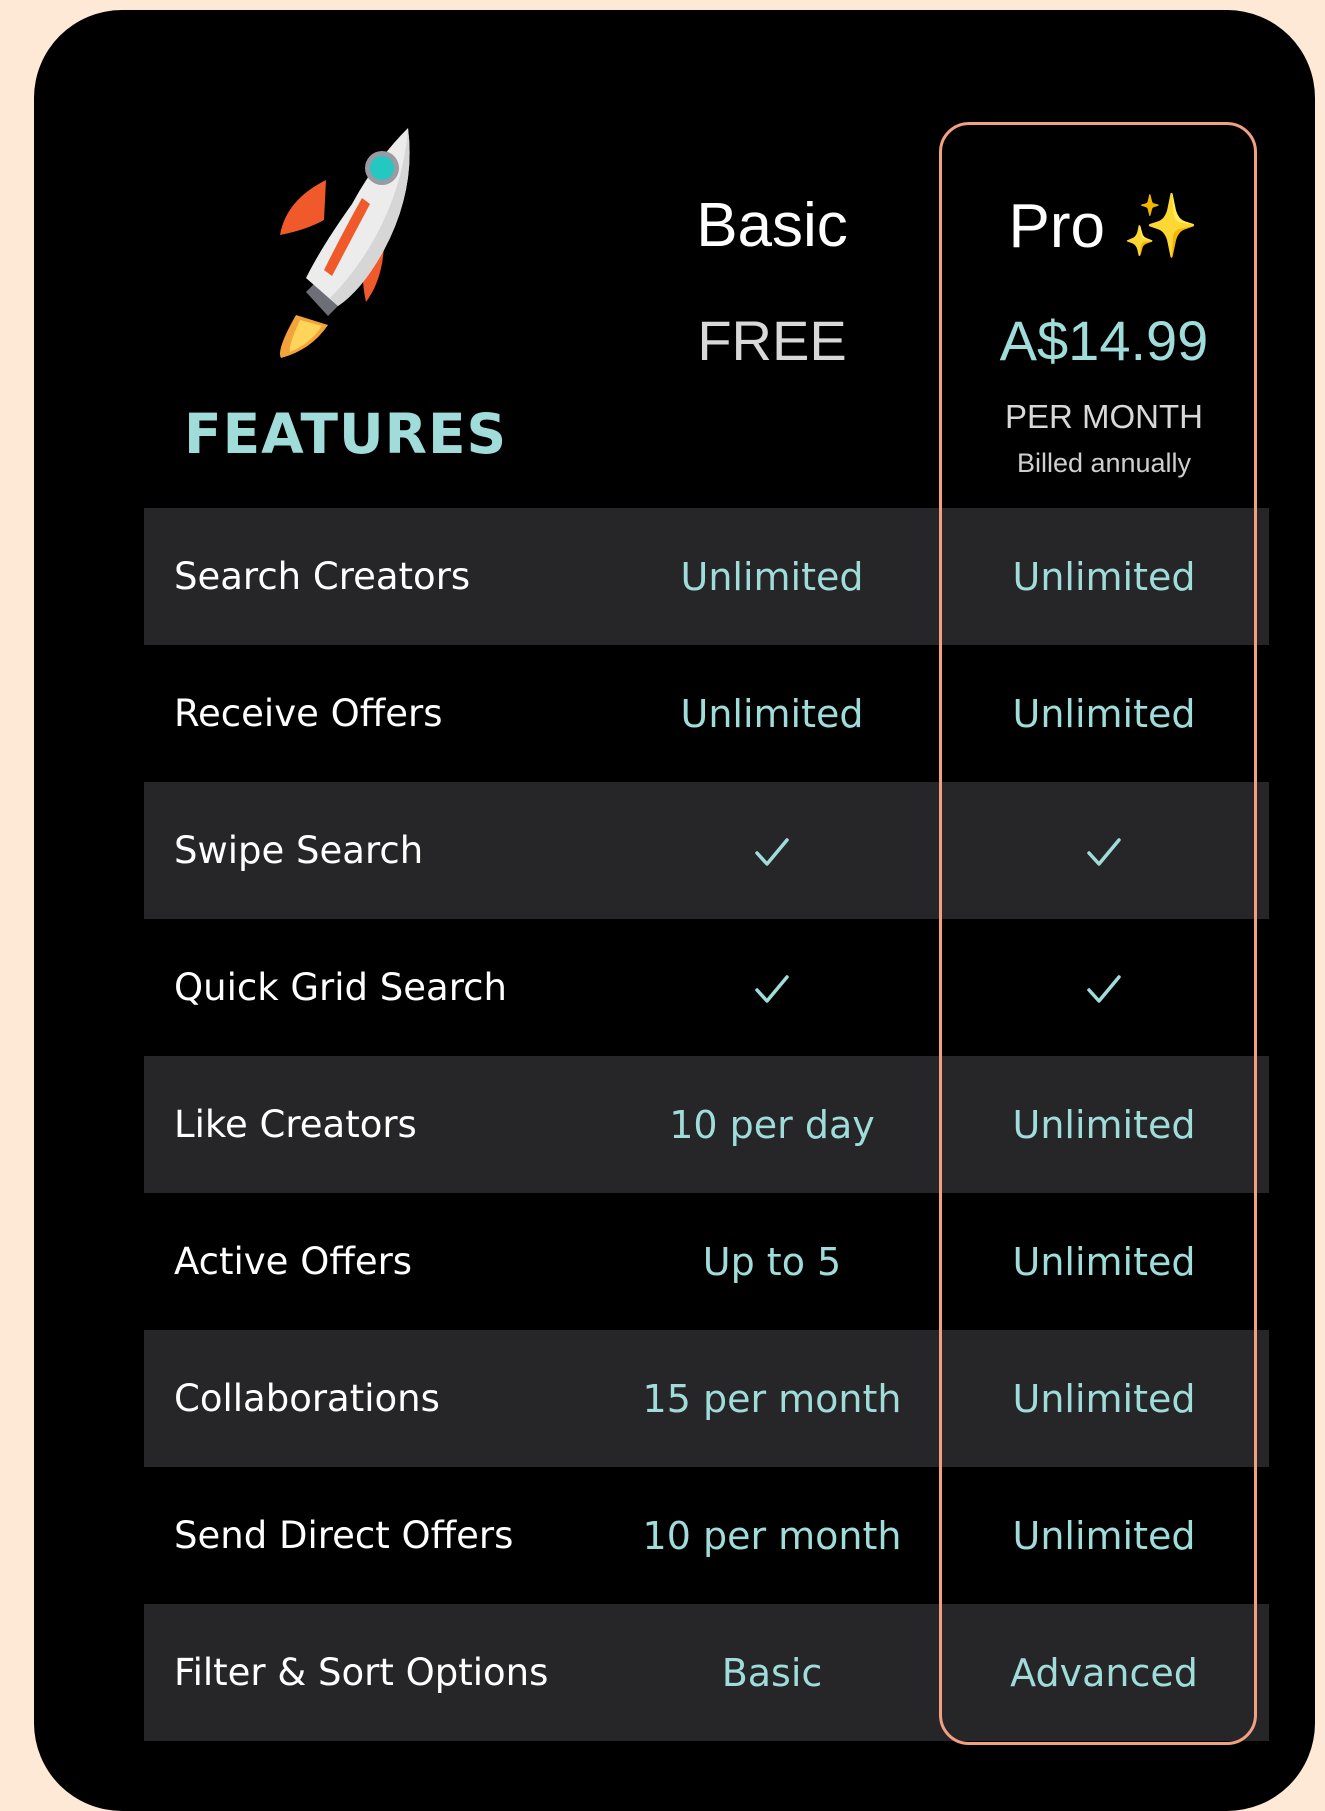 The height and width of the screenshot is (1811, 1325). I want to click on sparkles-icon: ✨, so click(1161, 226).